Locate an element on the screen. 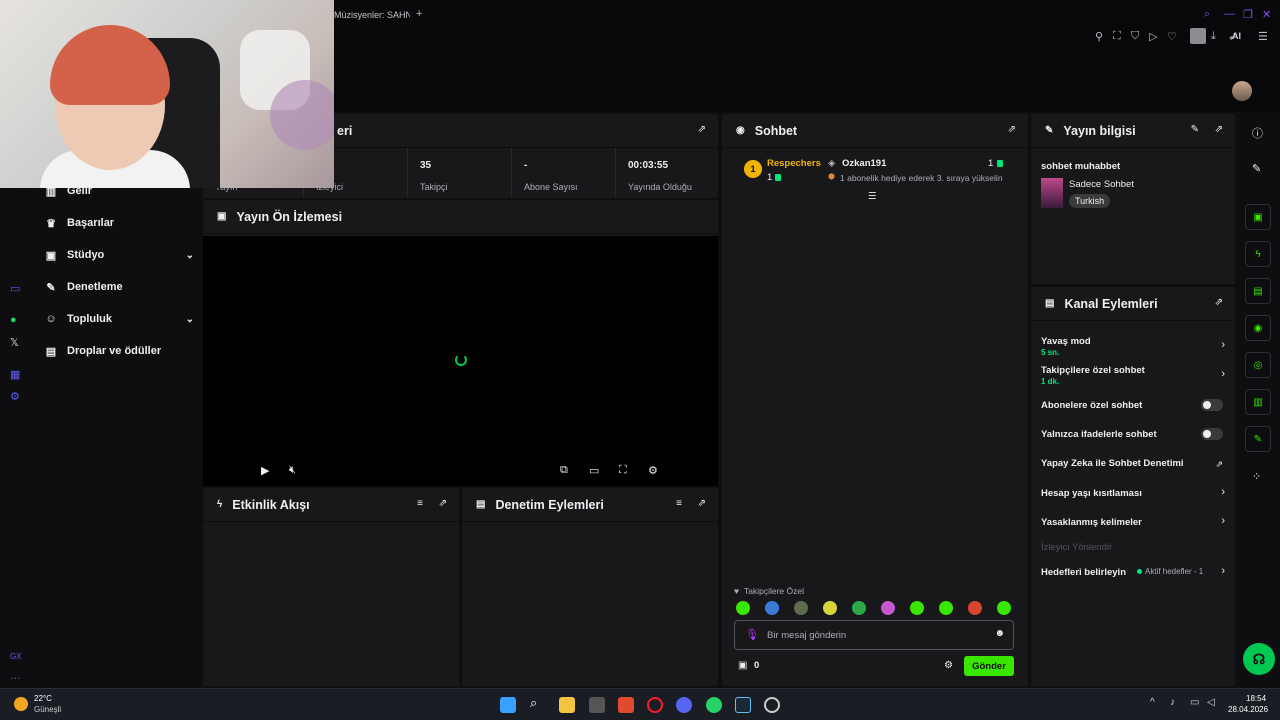 The height and width of the screenshot is (720, 1280). heart-icon: ♡ is located at coordinates (1172, 36).